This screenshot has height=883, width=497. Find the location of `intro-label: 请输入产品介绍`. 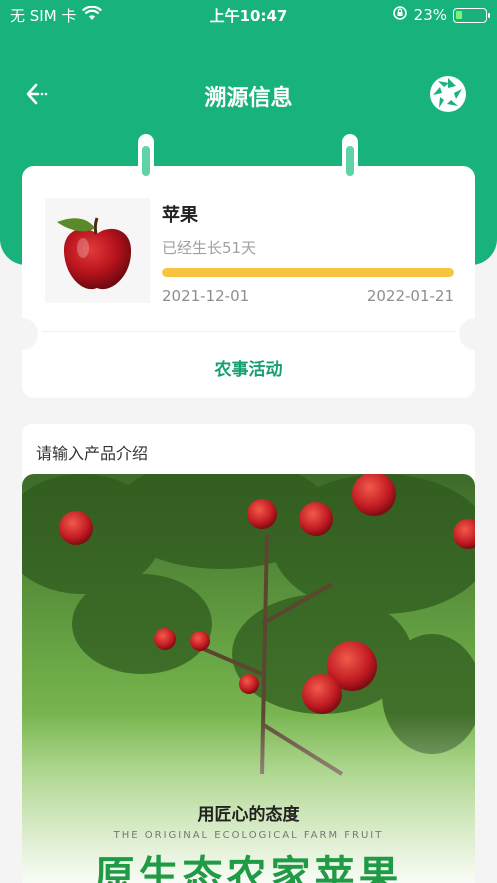

intro-label: 请输入产品介绍 is located at coordinates (92, 453).